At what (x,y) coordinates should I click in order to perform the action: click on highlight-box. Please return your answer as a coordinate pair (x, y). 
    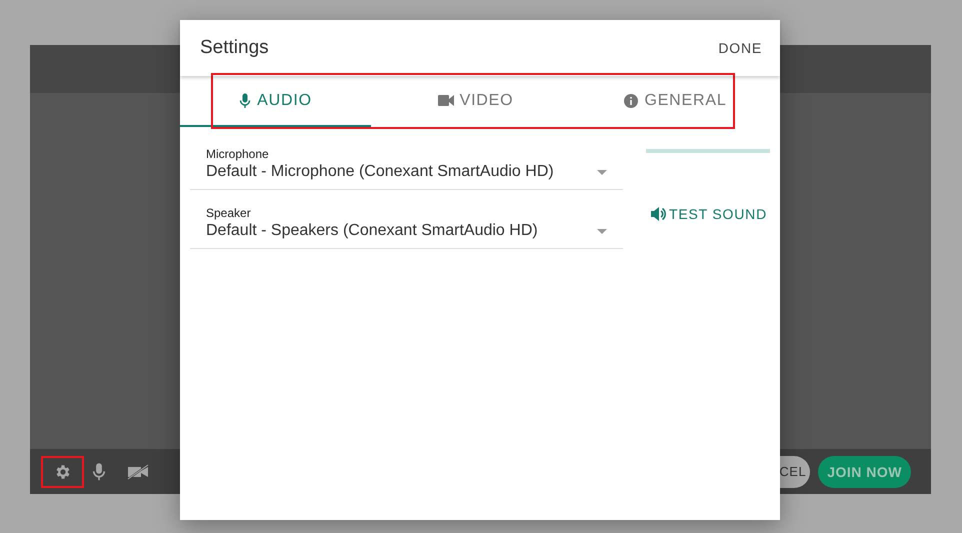
    Looking at the image, I should click on (62, 472).